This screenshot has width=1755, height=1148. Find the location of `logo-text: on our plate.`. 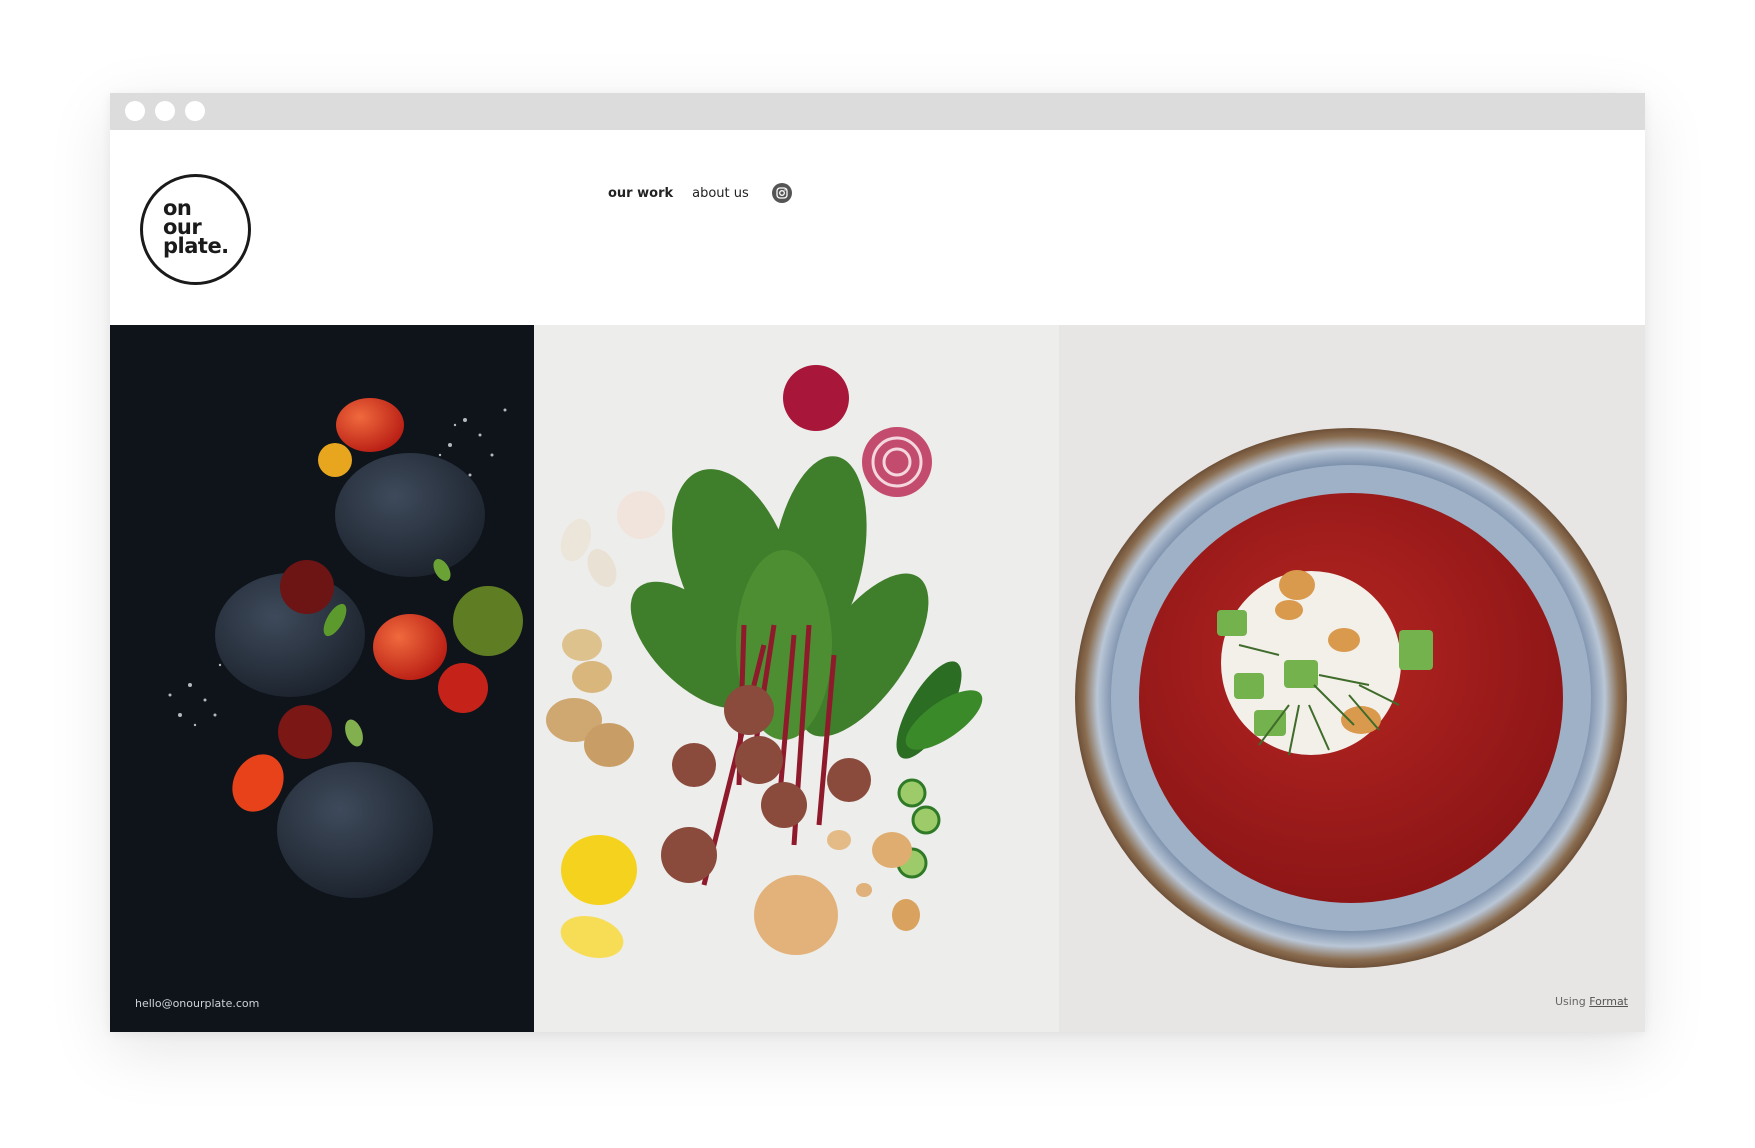

logo-text: on our plate. is located at coordinates (196, 227).